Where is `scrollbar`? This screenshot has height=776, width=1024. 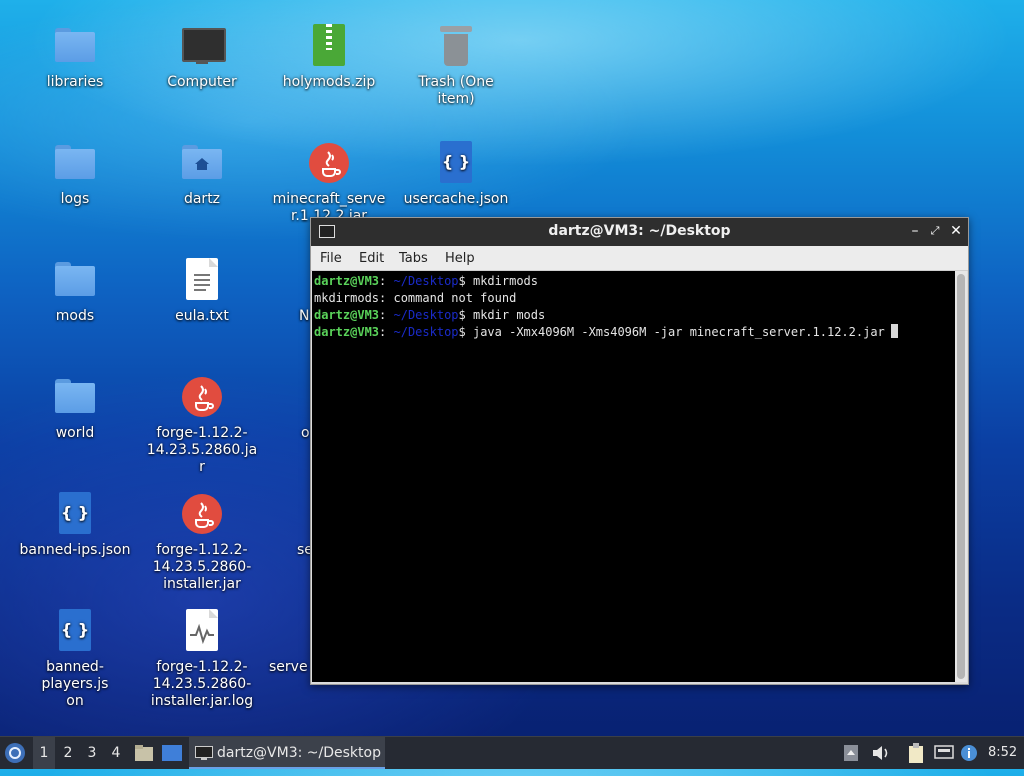
scrollbar is located at coordinates (961, 476).